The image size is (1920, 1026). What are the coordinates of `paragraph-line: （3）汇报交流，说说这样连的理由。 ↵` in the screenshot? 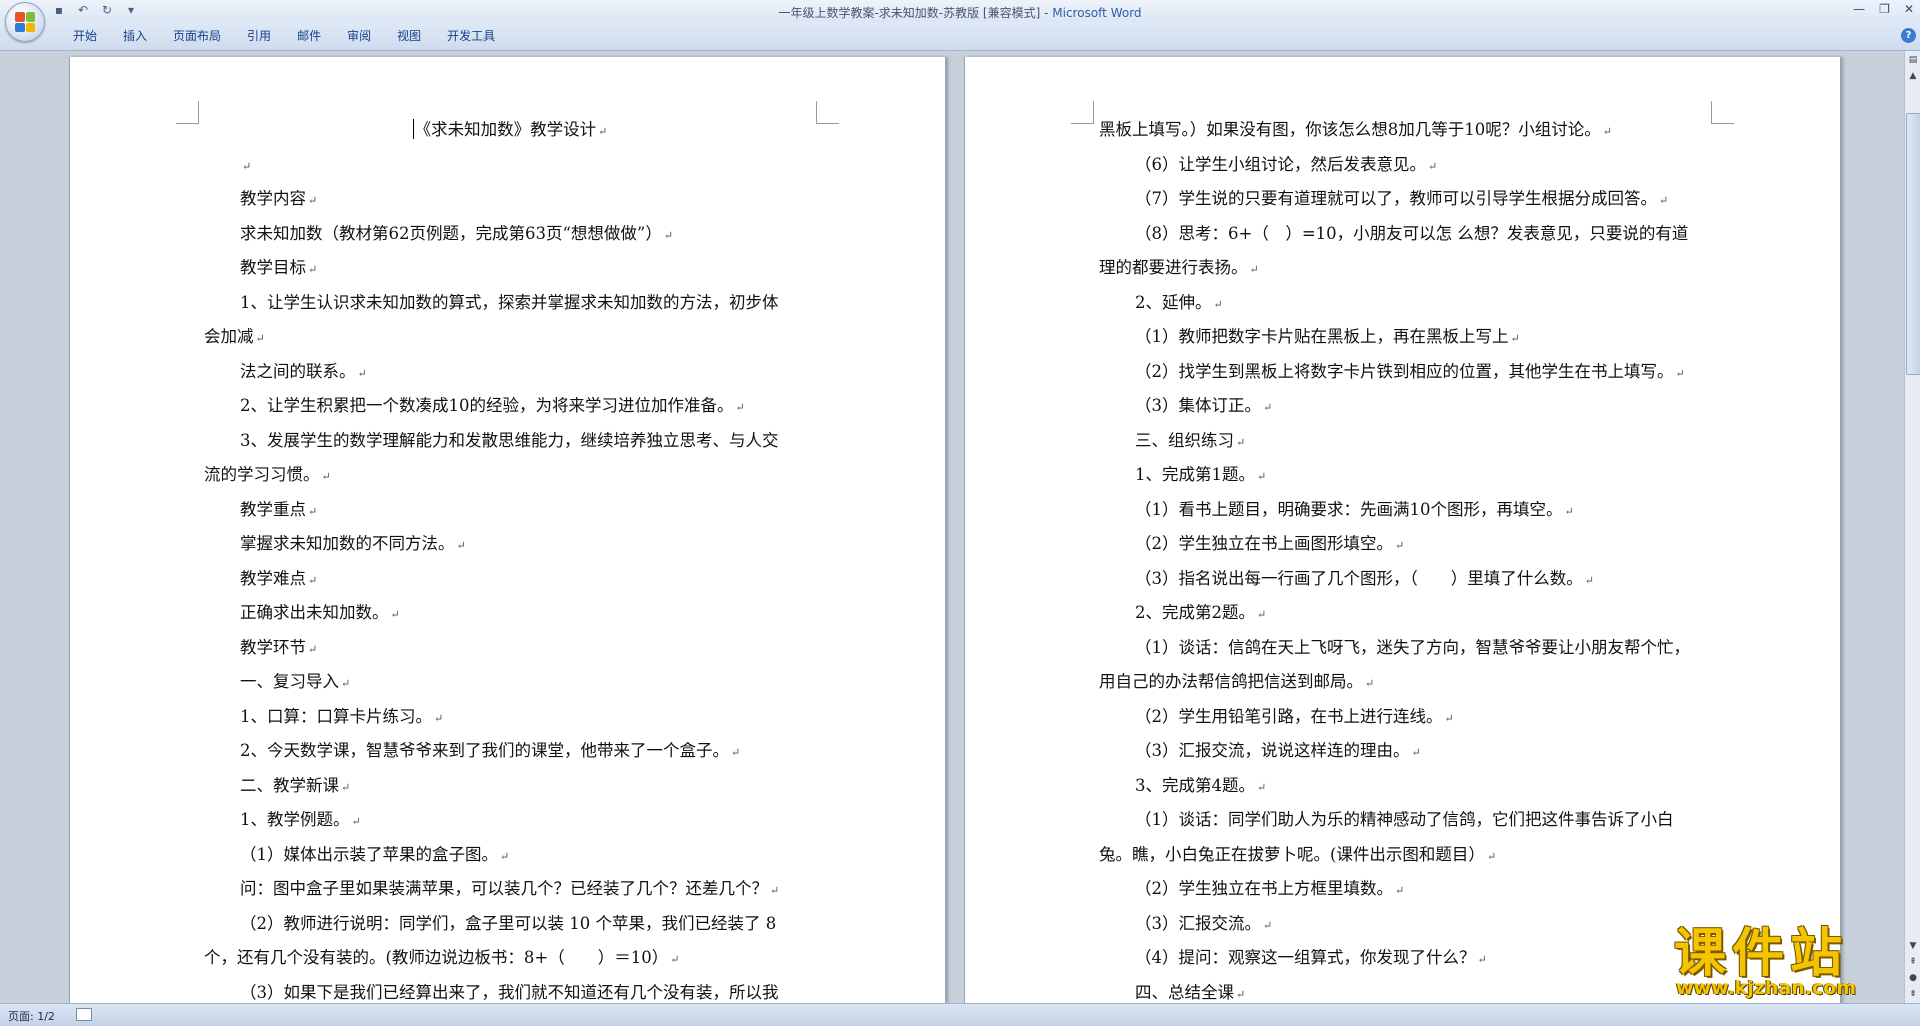 It's located at (1405, 751).